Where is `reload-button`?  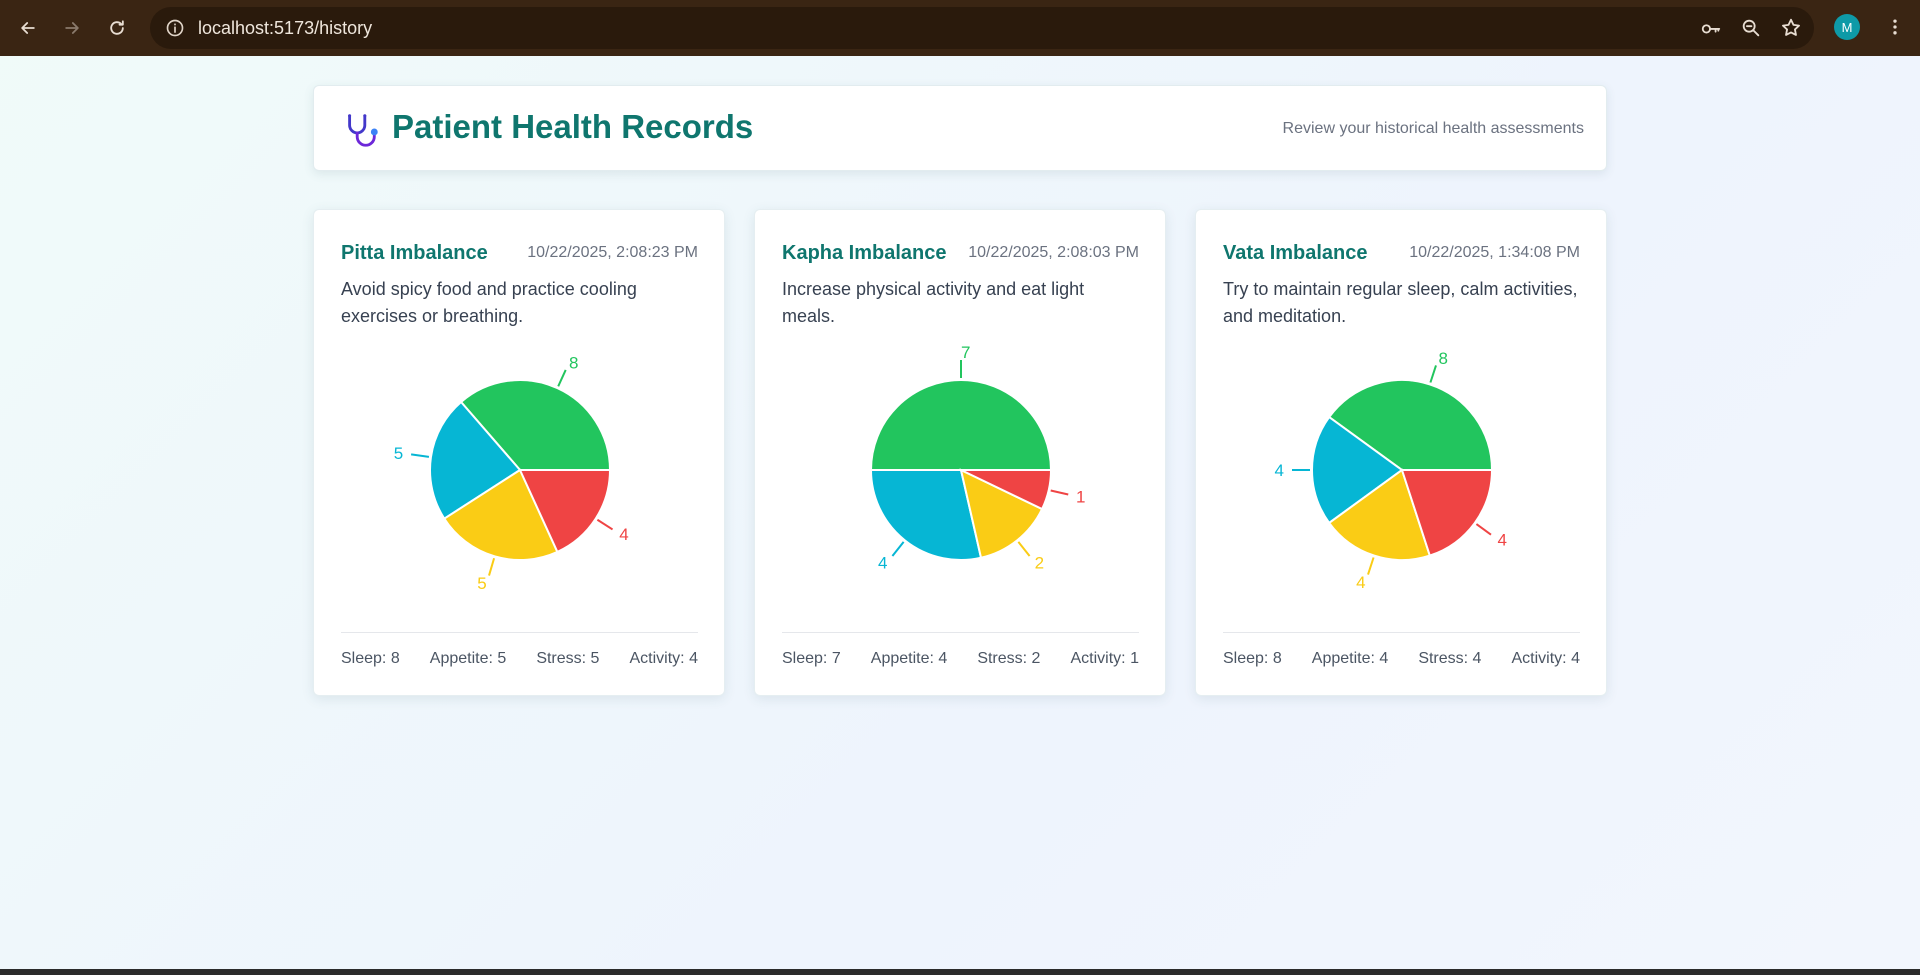
reload-button is located at coordinates (117, 28).